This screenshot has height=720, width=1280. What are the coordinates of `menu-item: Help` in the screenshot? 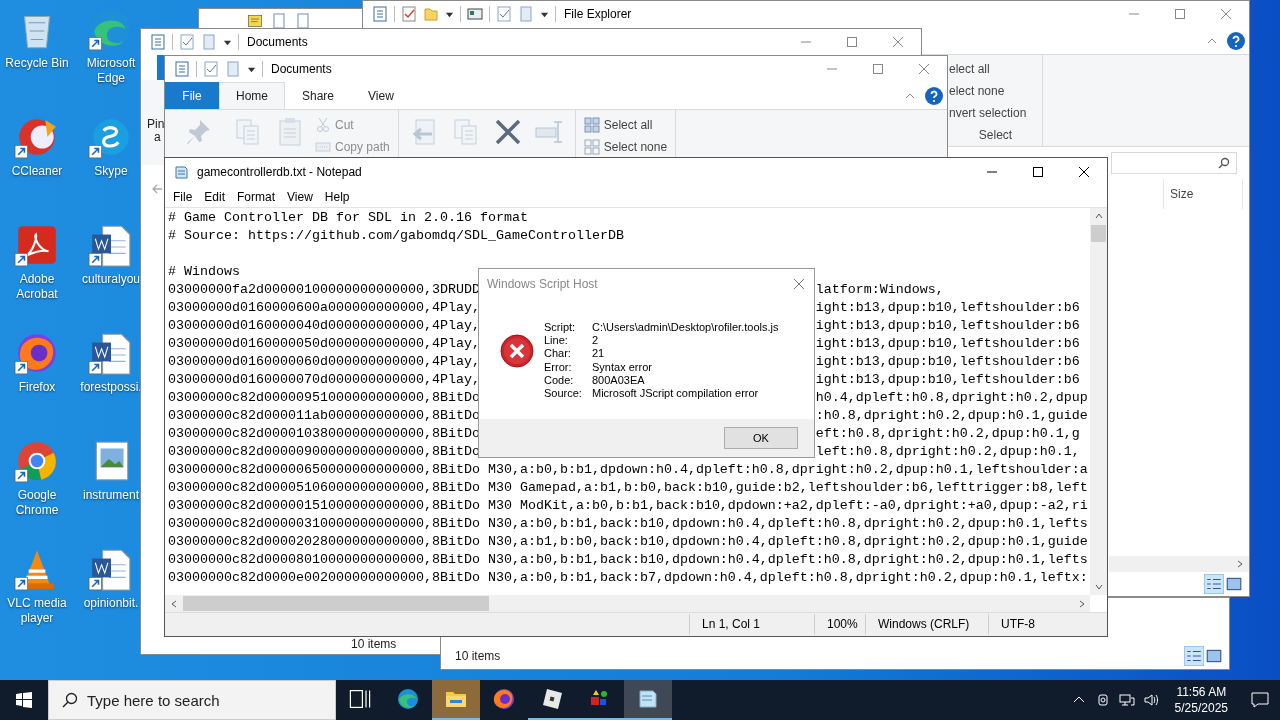 It's located at (337, 196).